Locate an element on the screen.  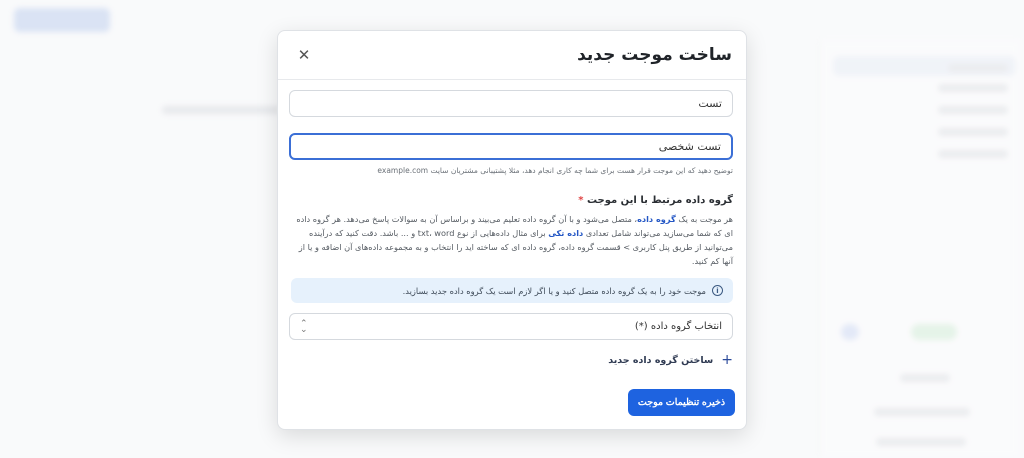
required-mark: * is located at coordinates (581, 200).